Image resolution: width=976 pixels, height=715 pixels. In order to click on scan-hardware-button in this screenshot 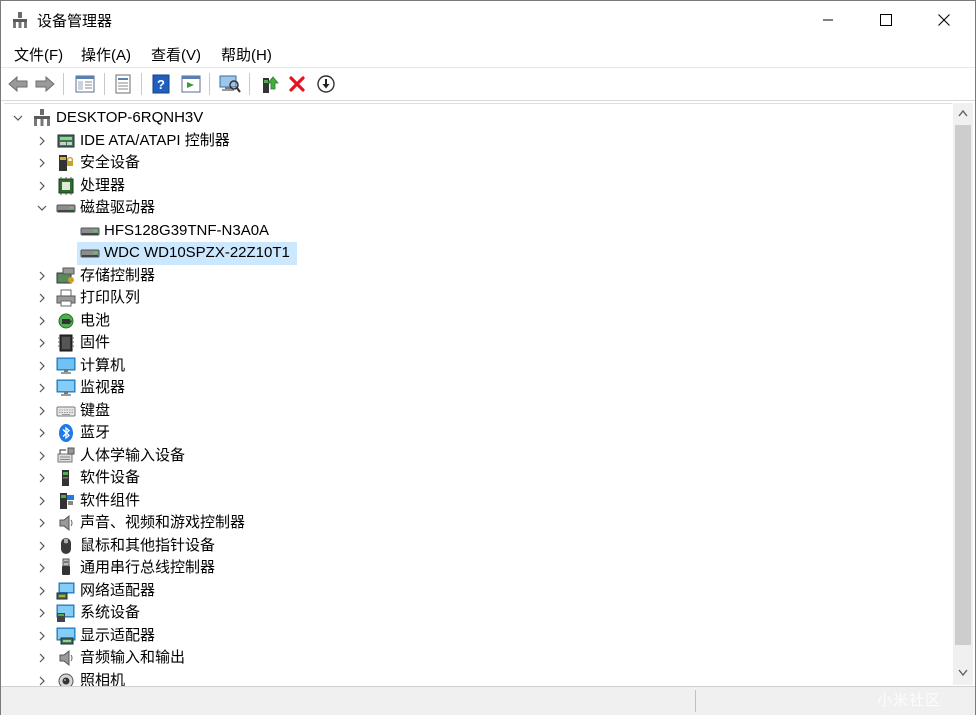, I will do `click(230, 84)`.